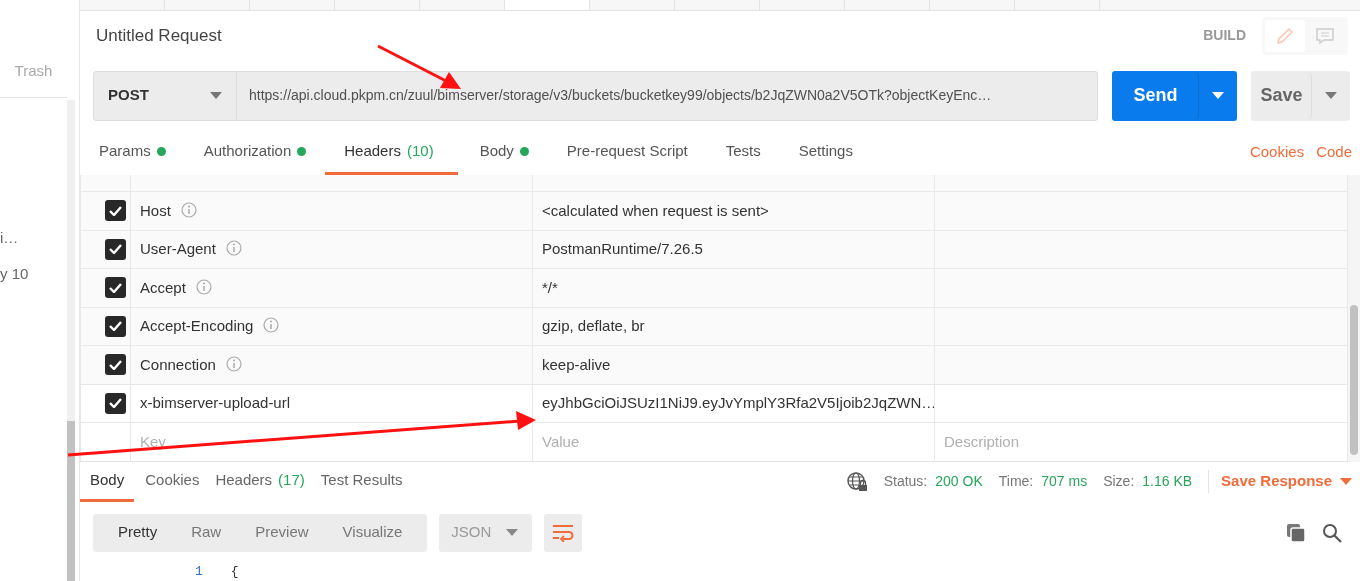 This screenshot has height=581, width=1360. What do you see at coordinates (751, 152) in the screenshot?
I see `request-tab: Tests` at bounding box center [751, 152].